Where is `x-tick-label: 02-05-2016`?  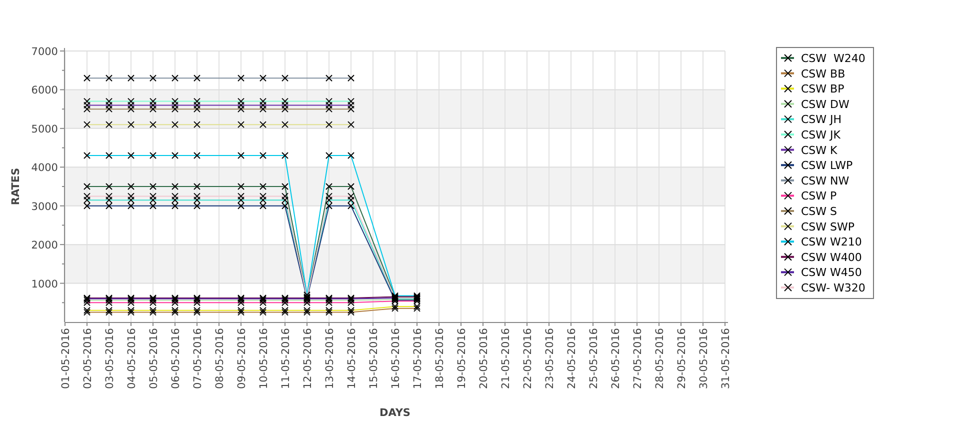 x-tick-label: 02-05-2016 is located at coordinates (88, 359).